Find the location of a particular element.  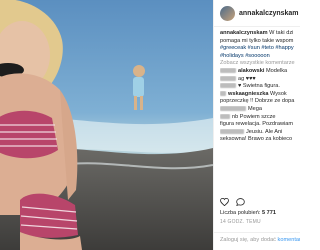

comment-text: Modelka is located at coordinates (277, 70).